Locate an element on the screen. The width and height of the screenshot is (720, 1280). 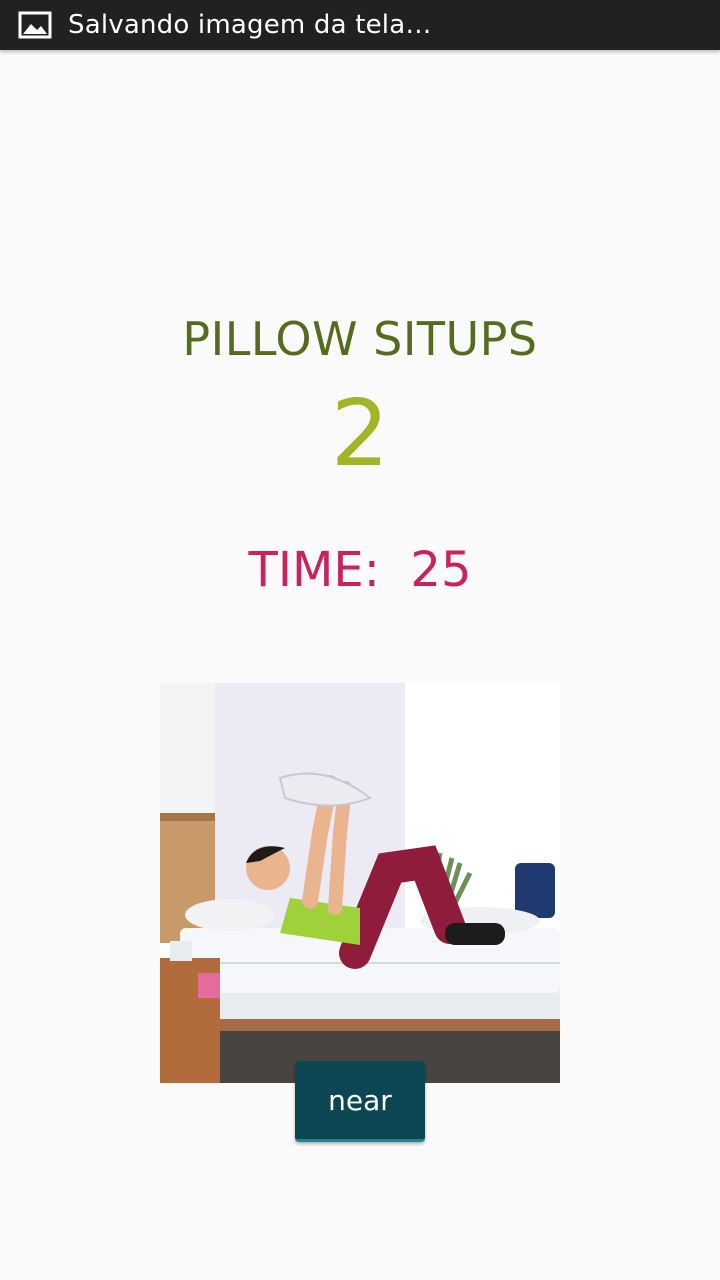
image-icon is located at coordinates (35, 25).